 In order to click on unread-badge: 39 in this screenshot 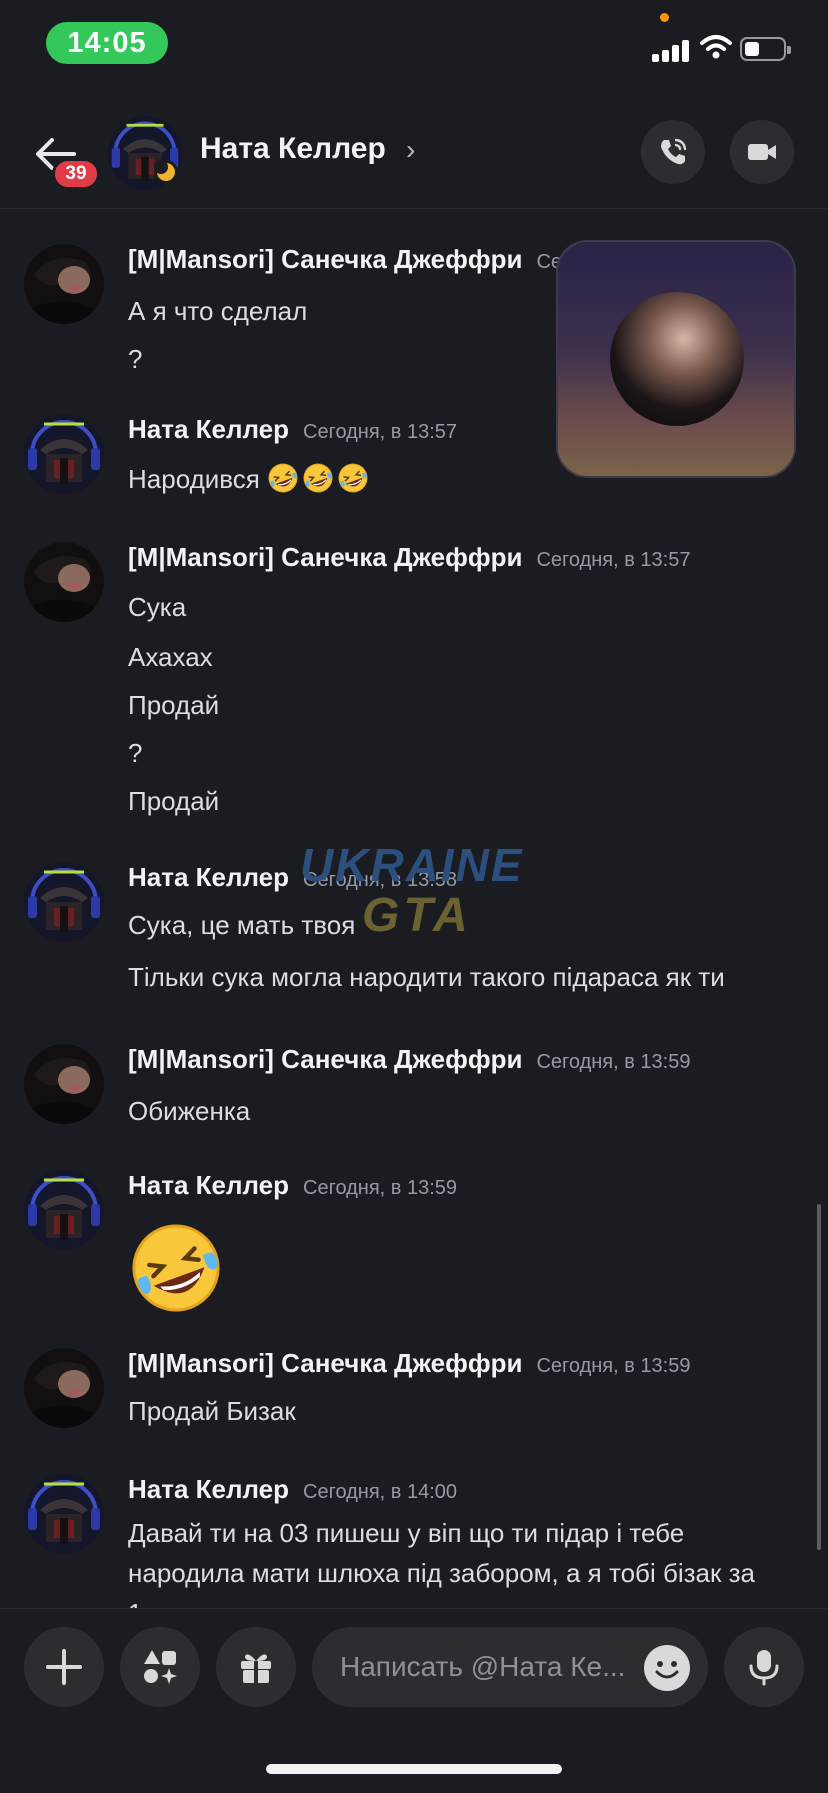, I will do `click(76, 174)`.